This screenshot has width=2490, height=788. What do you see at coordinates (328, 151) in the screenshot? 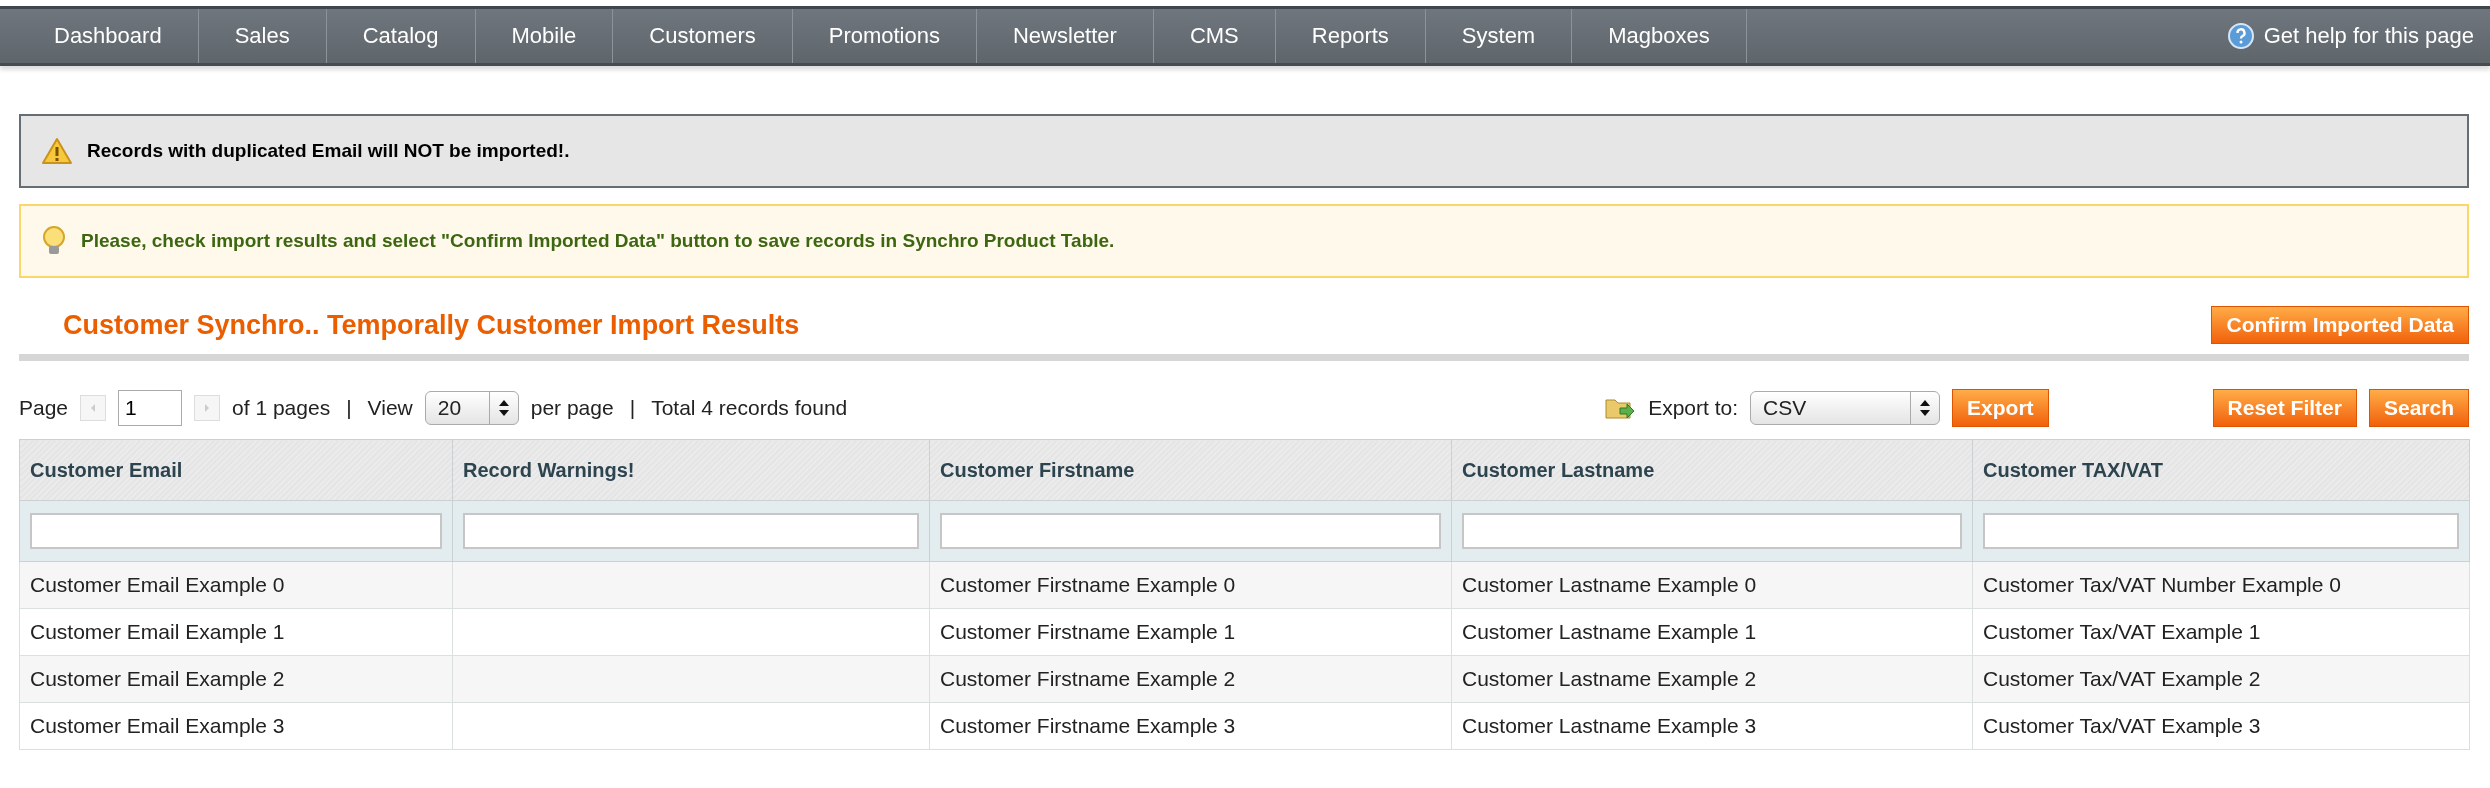
I see `message-text: Records with duplicated Email will NOT be imported!.` at bounding box center [328, 151].